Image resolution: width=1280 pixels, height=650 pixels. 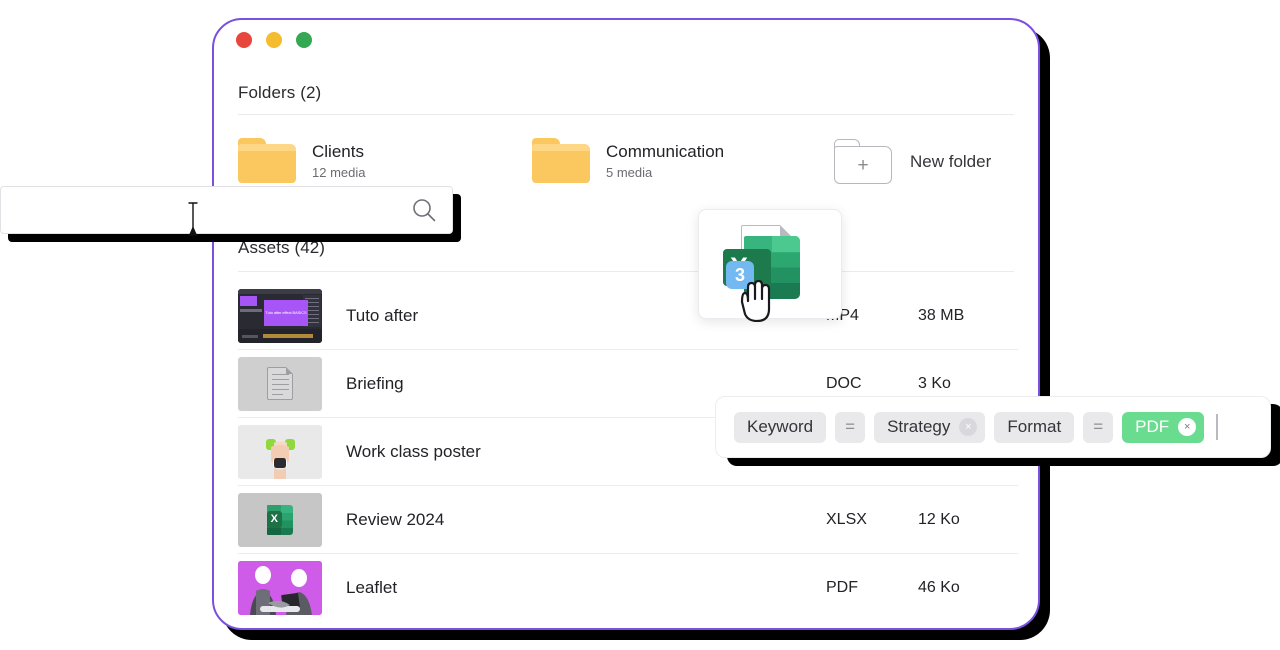 What do you see at coordinates (244, 40) in the screenshot?
I see `close-window-button` at bounding box center [244, 40].